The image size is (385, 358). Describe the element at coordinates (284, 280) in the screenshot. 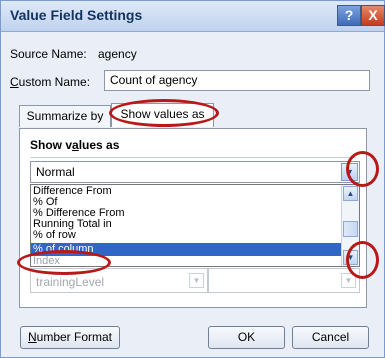

I see `base-item-list: ▼` at that location.